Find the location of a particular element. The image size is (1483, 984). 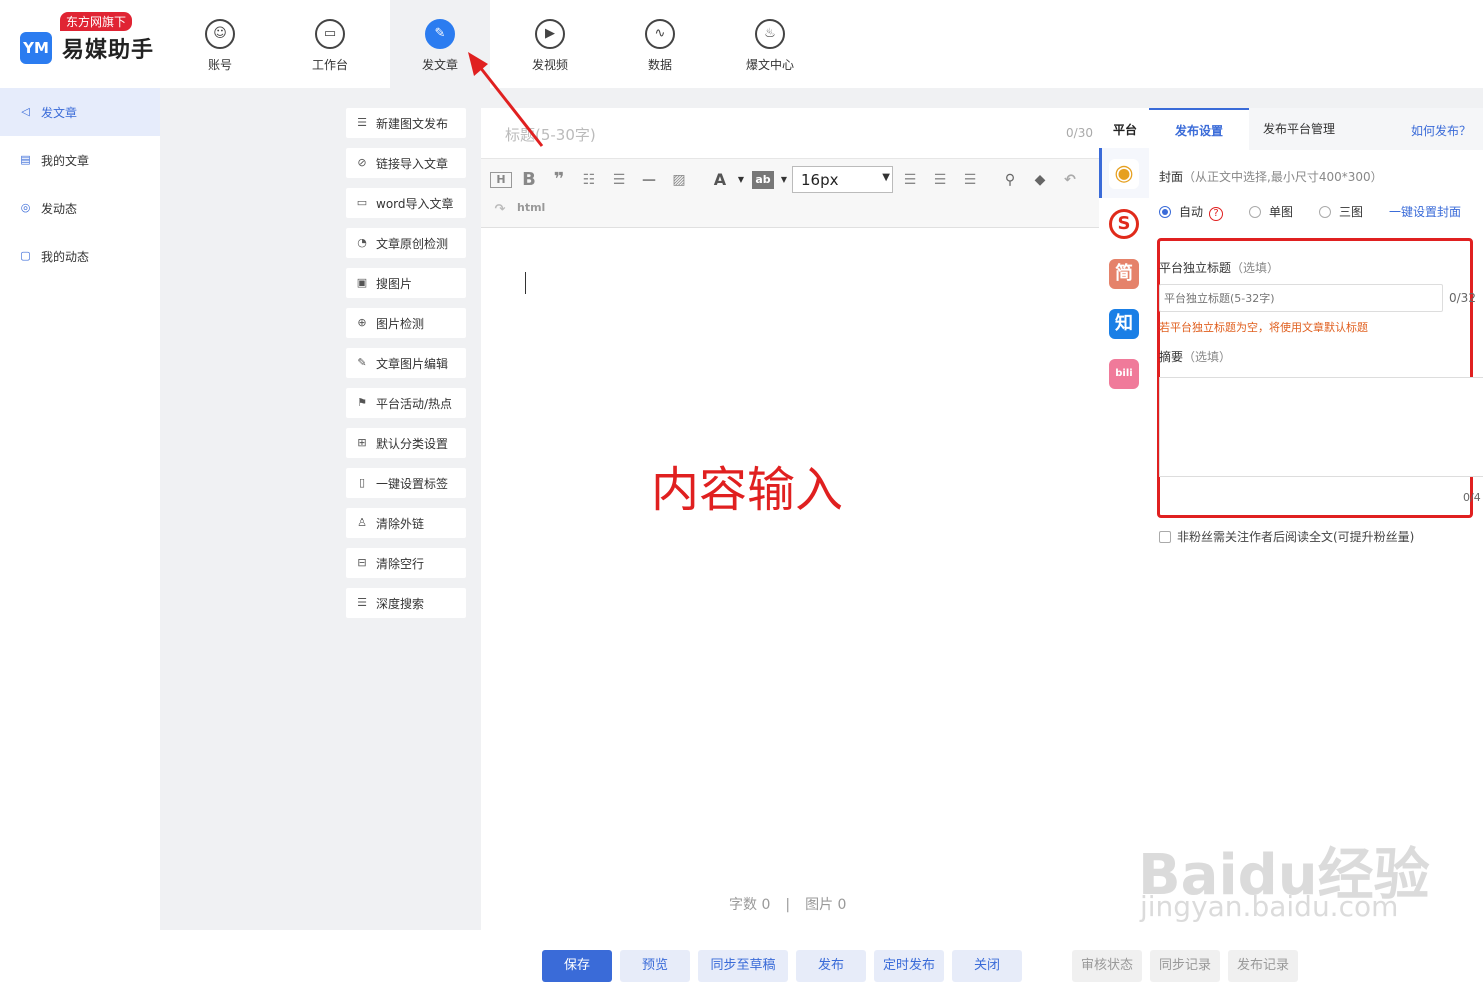

list-add-icon: ☰ is located at coordinates (362, 122).